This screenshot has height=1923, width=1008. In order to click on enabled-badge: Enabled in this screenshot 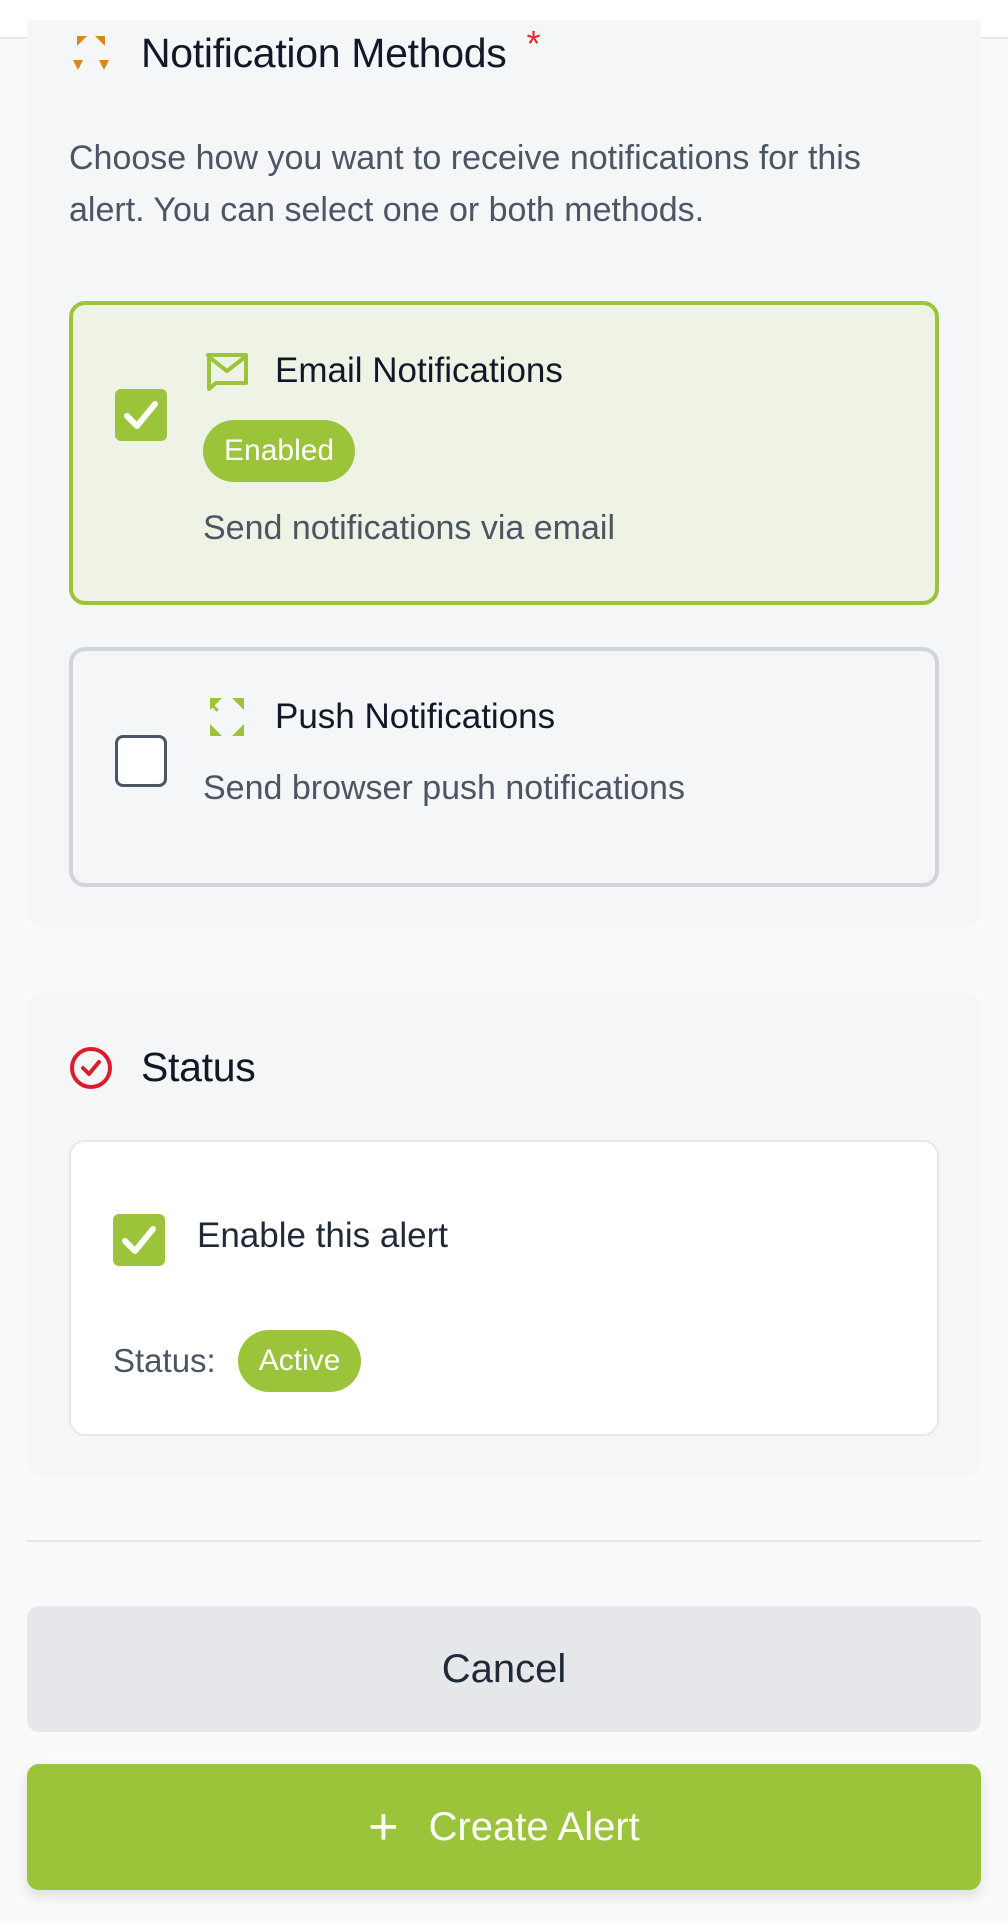, I will do `click(279, 451)`.